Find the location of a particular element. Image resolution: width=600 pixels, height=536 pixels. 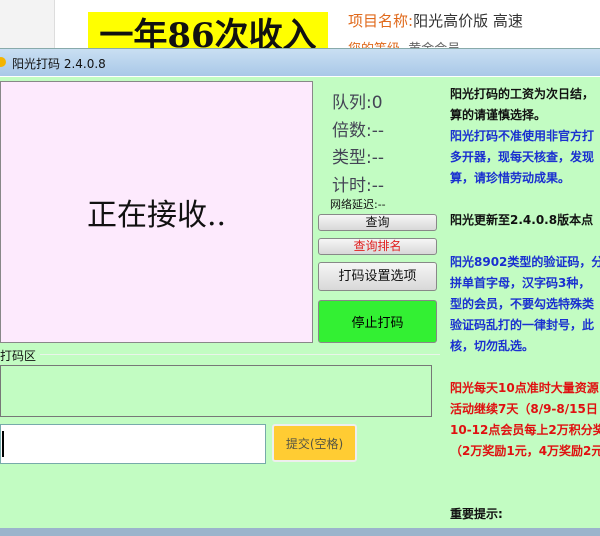

notice-line: 型的会员，不要勾选特殊类 is located at coordinates (522, 304).